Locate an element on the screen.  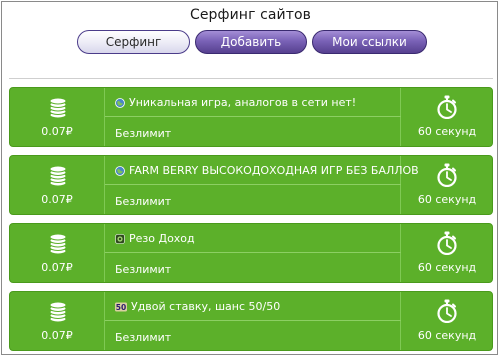
badge-text: 50 is located at coordinates (121, 307).